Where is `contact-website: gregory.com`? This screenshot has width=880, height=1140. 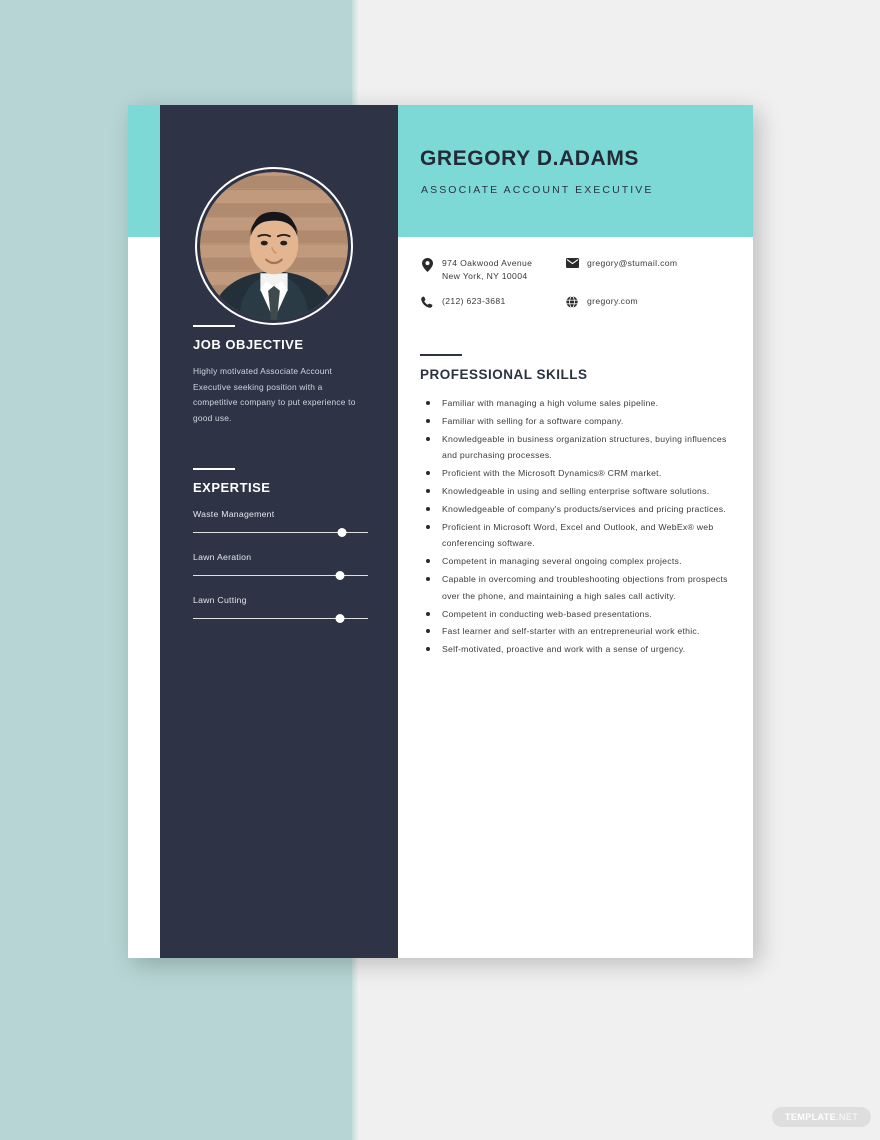
contact-website: gregory.com is located at coordinates (601, 301).